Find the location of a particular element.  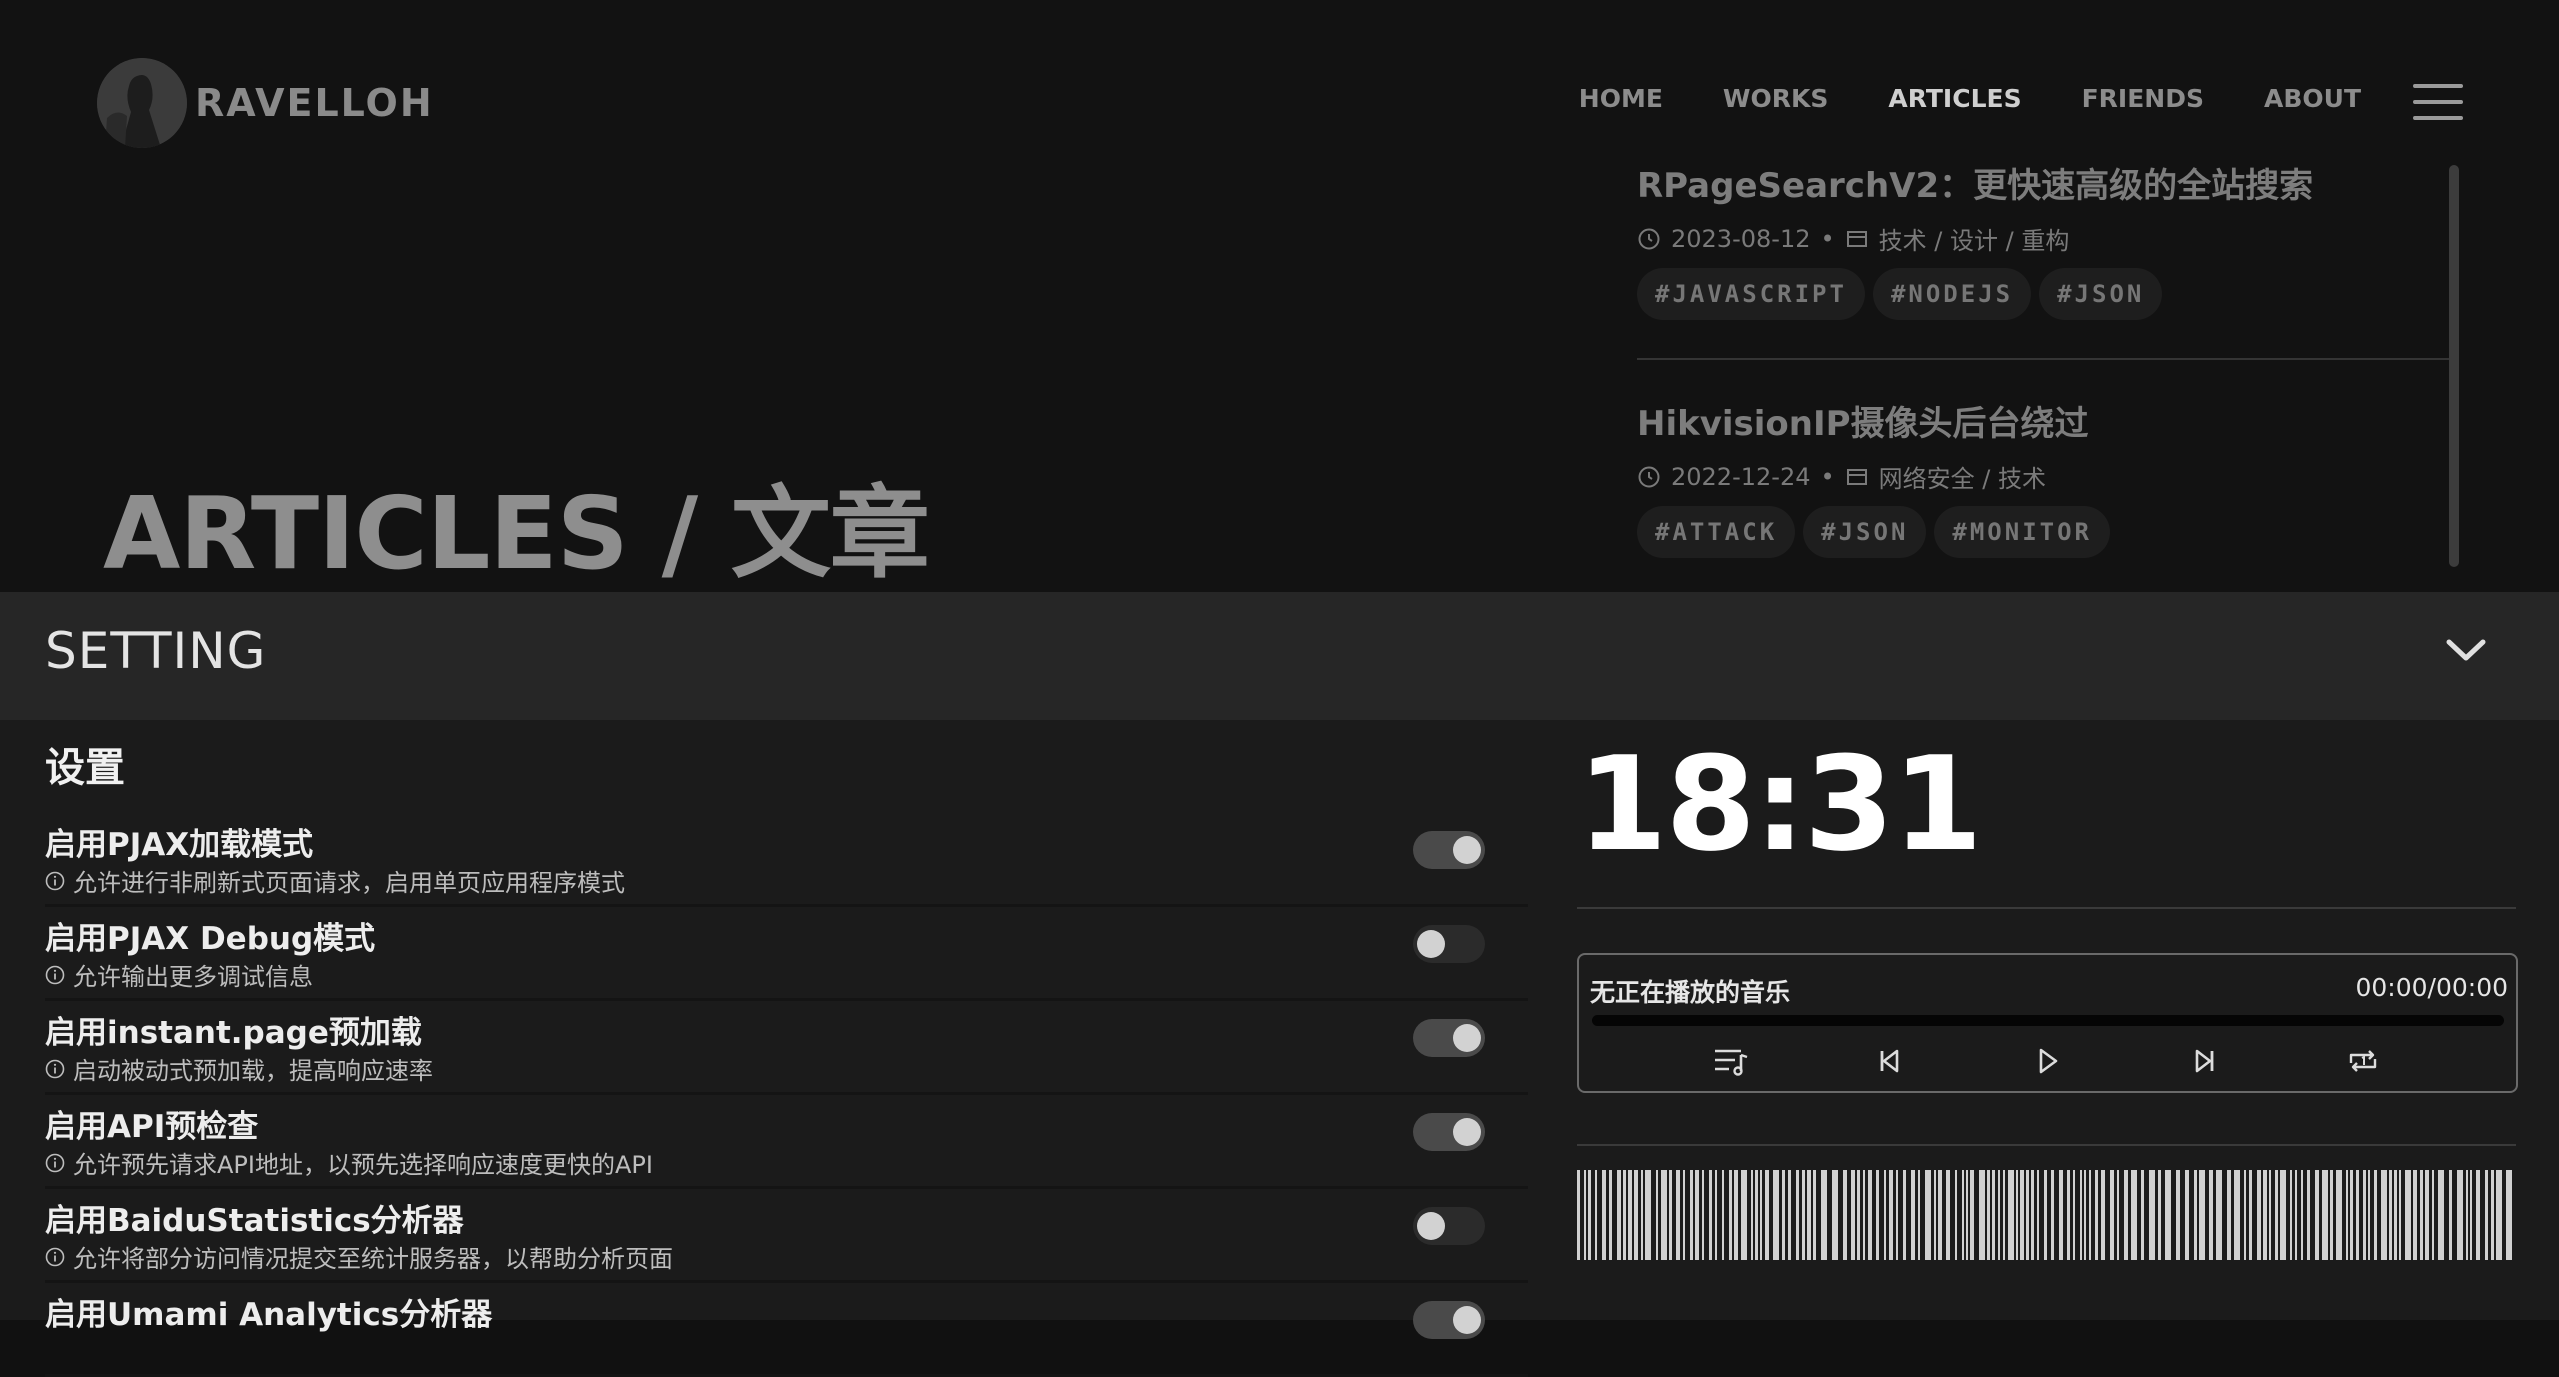

setting-row: 启用API预检查 允许预先请求API地址，以预先选择响应速度更快的API is located at coordinates (786, 1142).